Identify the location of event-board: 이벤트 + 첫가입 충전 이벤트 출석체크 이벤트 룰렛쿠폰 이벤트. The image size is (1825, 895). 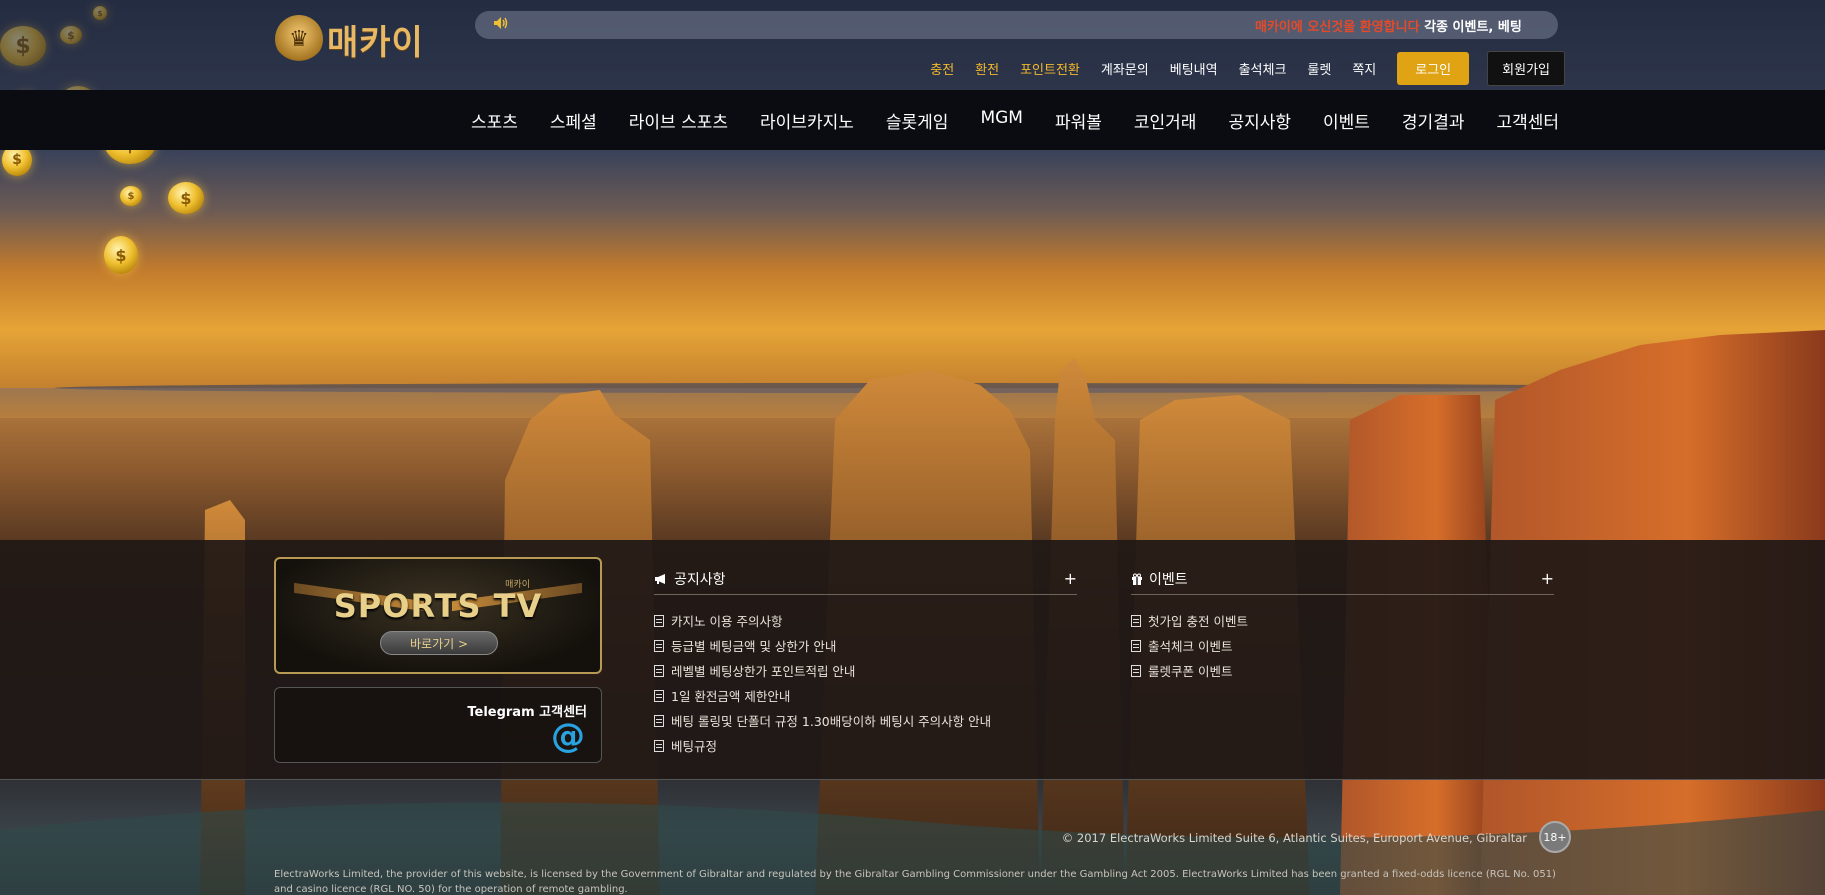
(1342, 623).